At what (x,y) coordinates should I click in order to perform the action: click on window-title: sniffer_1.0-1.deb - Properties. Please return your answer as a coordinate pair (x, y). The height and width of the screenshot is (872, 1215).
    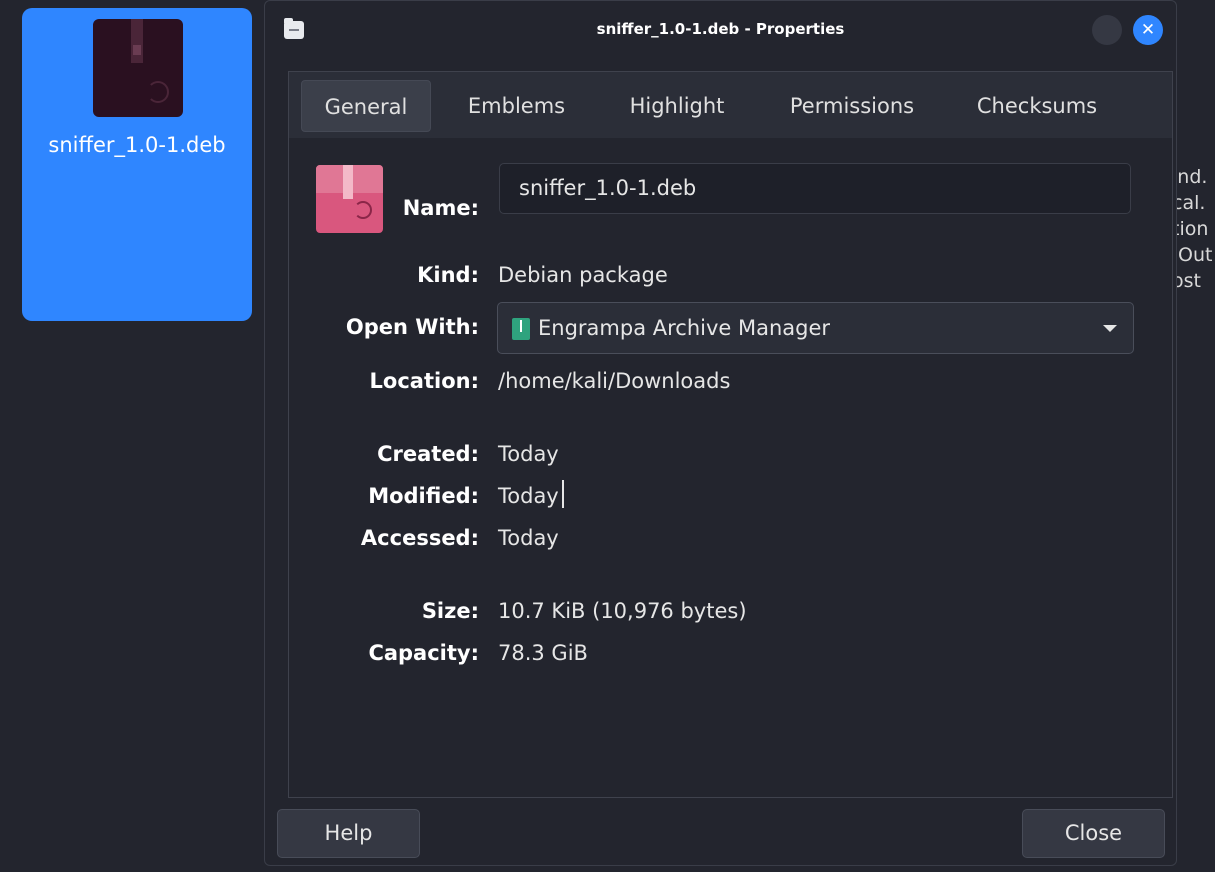
    Looking at the image, I should click on (720, 29).